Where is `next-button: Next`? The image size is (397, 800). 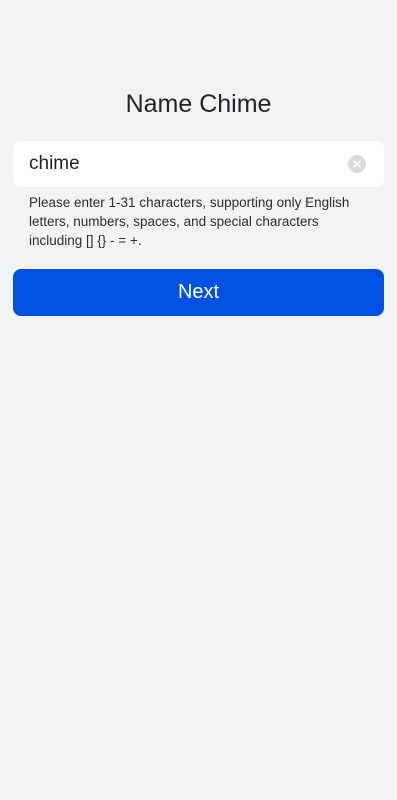 next-button: Next is located at coordinates (198, 292).